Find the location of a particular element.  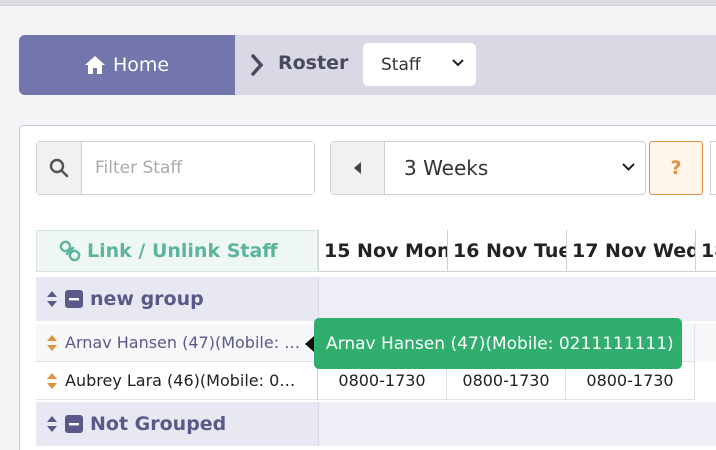

home-button: Home is located at coordinates (127, 65).